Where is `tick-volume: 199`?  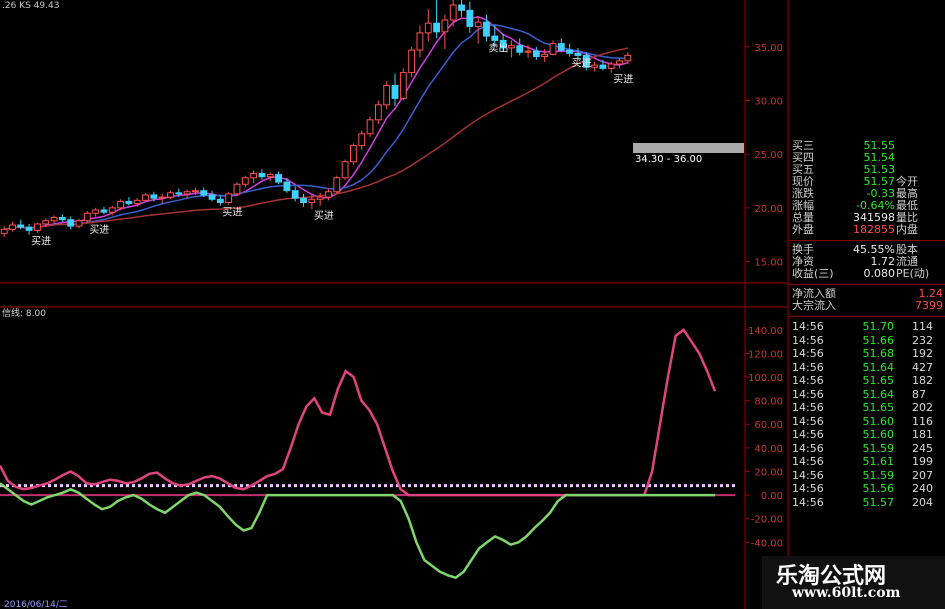 tick-volume: 199 is located at coordinates (922, 461).